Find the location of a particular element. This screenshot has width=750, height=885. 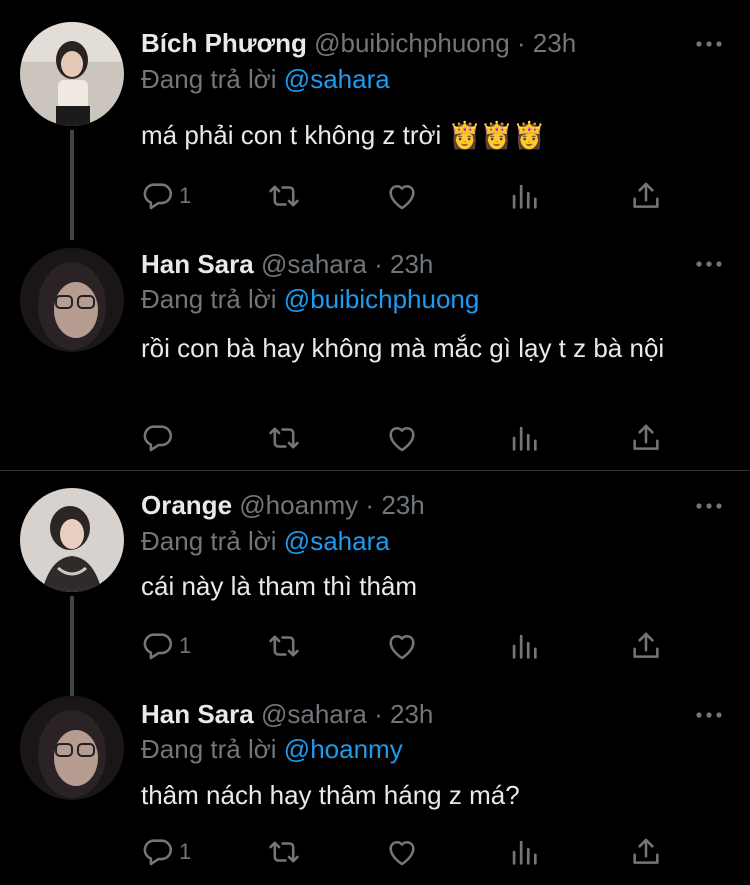

reply-mention: @hoanmy is located at coordinates (343, 749).